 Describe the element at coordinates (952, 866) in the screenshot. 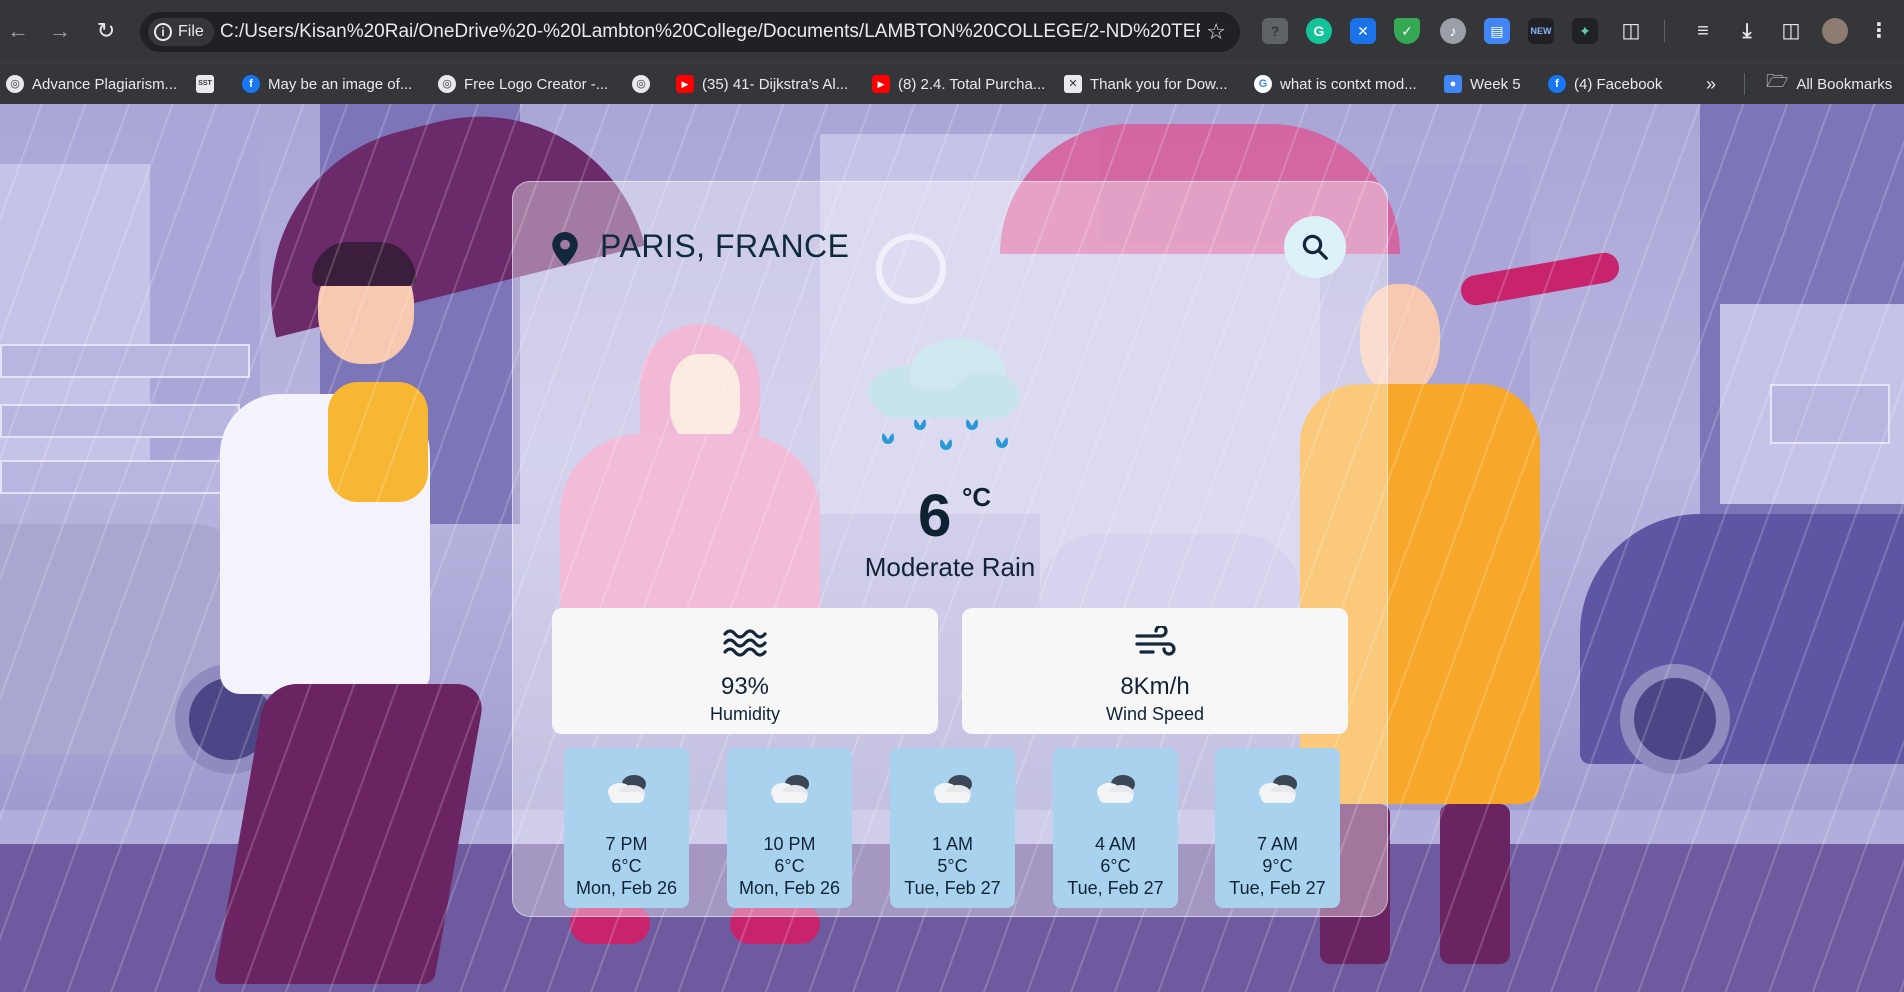

I see `forecast-temp: 5°C` at that location.